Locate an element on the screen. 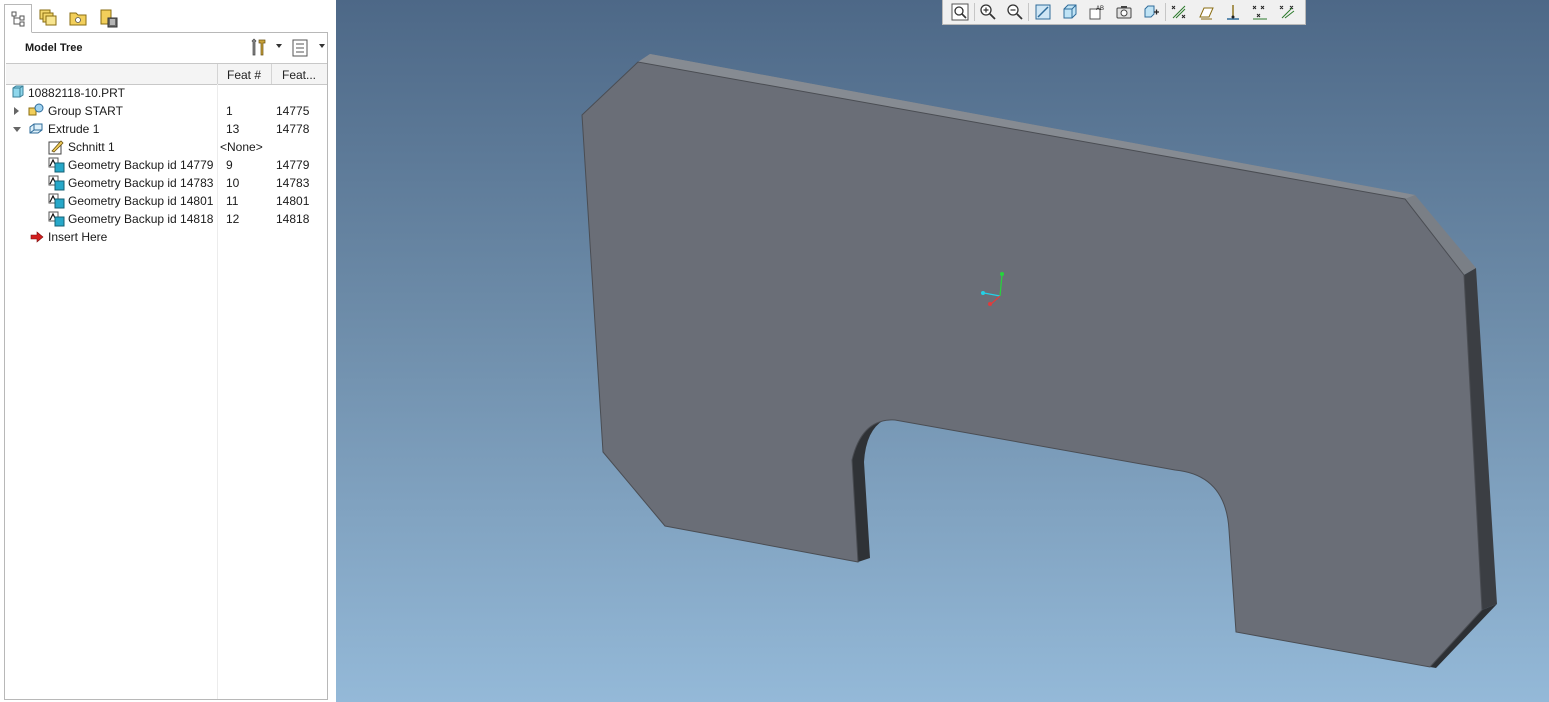  view-manager-button is located at coordinates (1124, 12).